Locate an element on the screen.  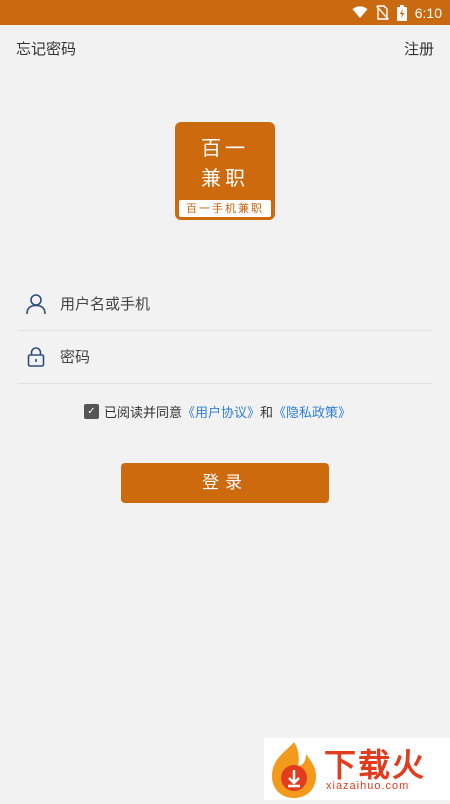
status-bar: 6:10 is located at coordinates (225, 12).